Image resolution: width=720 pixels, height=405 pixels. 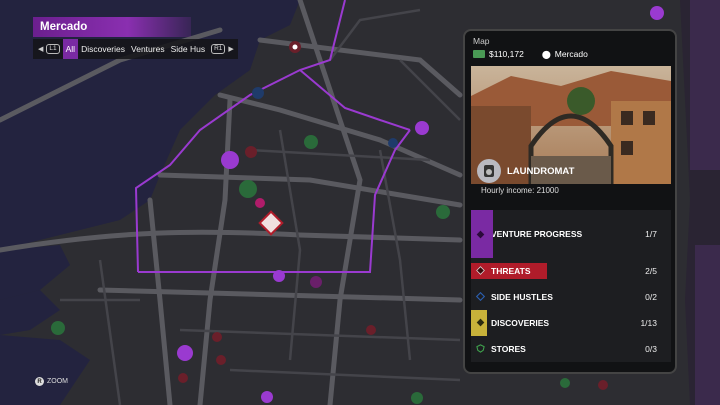 I want to click on region-title: Mercado, so click(x=64, y=27).